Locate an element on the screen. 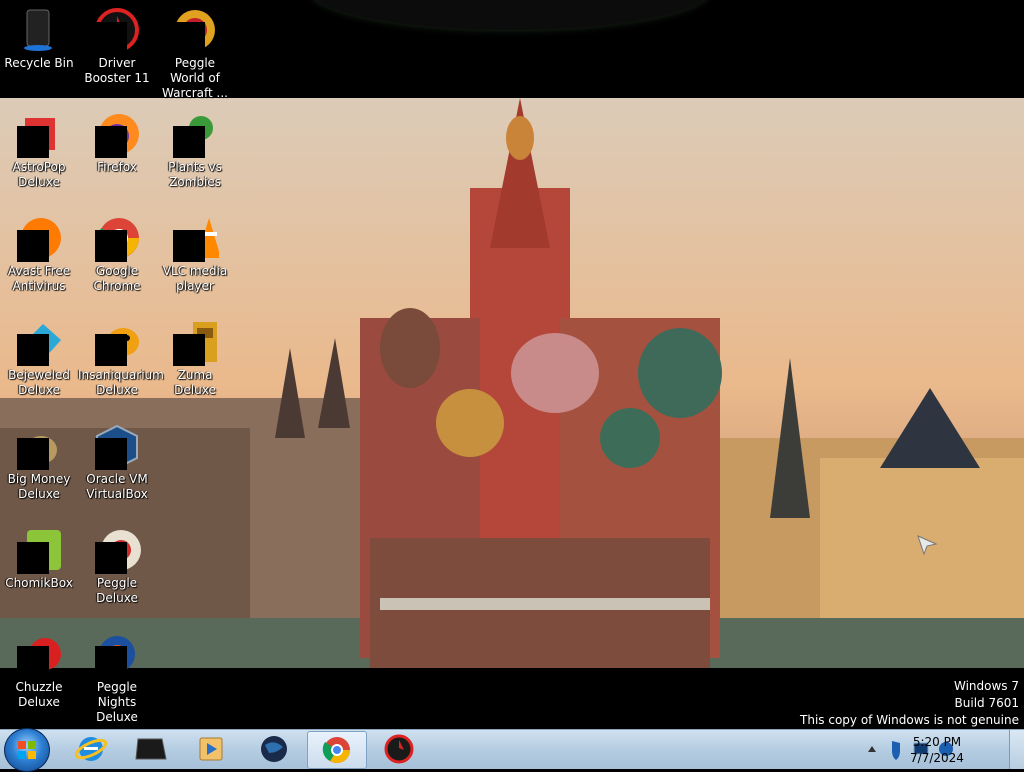  taskbar-media-player is located at coordinates (211, 749).